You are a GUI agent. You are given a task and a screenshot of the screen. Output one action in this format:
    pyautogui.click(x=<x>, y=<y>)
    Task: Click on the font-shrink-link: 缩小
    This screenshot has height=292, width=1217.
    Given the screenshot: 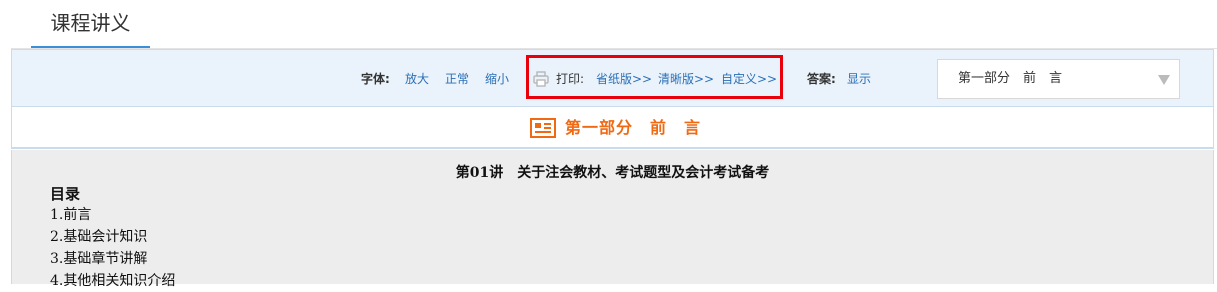 What is the action you would take?
    pyautogui.click(x=497, y=79)
    